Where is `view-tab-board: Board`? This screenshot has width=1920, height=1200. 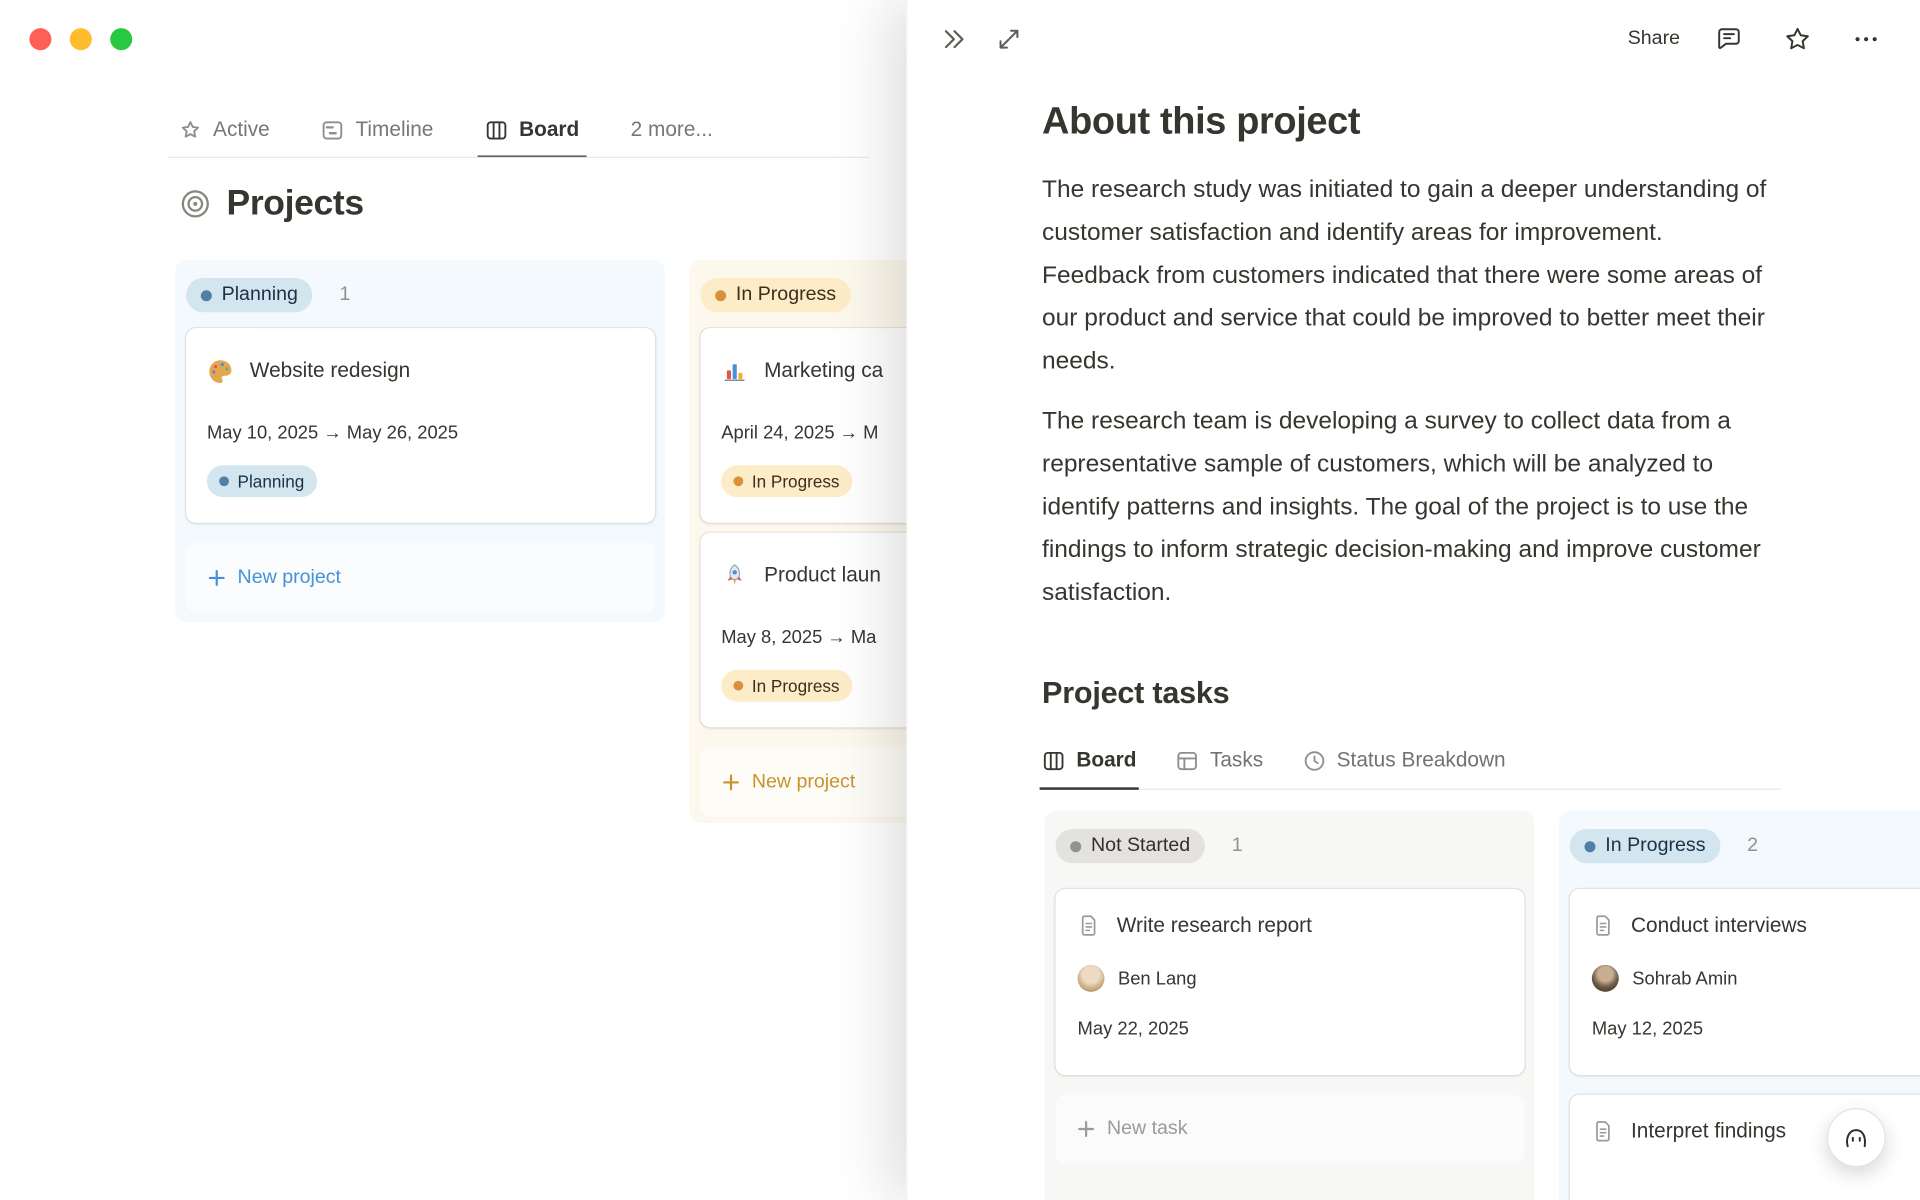
view-tab-board: Board is located at coordinates (532, 131).